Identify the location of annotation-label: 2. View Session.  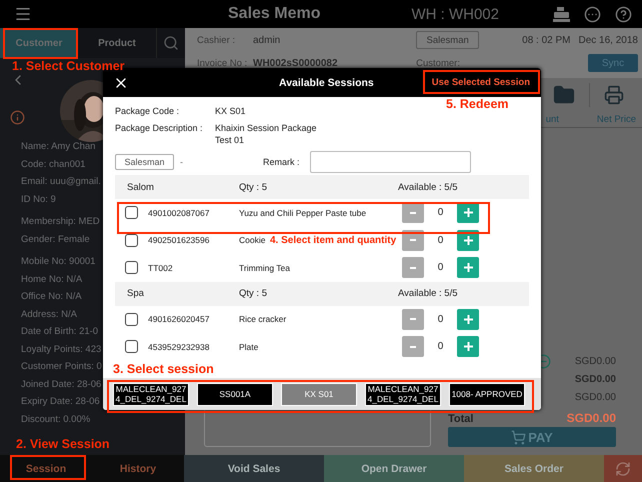
(63, 444).